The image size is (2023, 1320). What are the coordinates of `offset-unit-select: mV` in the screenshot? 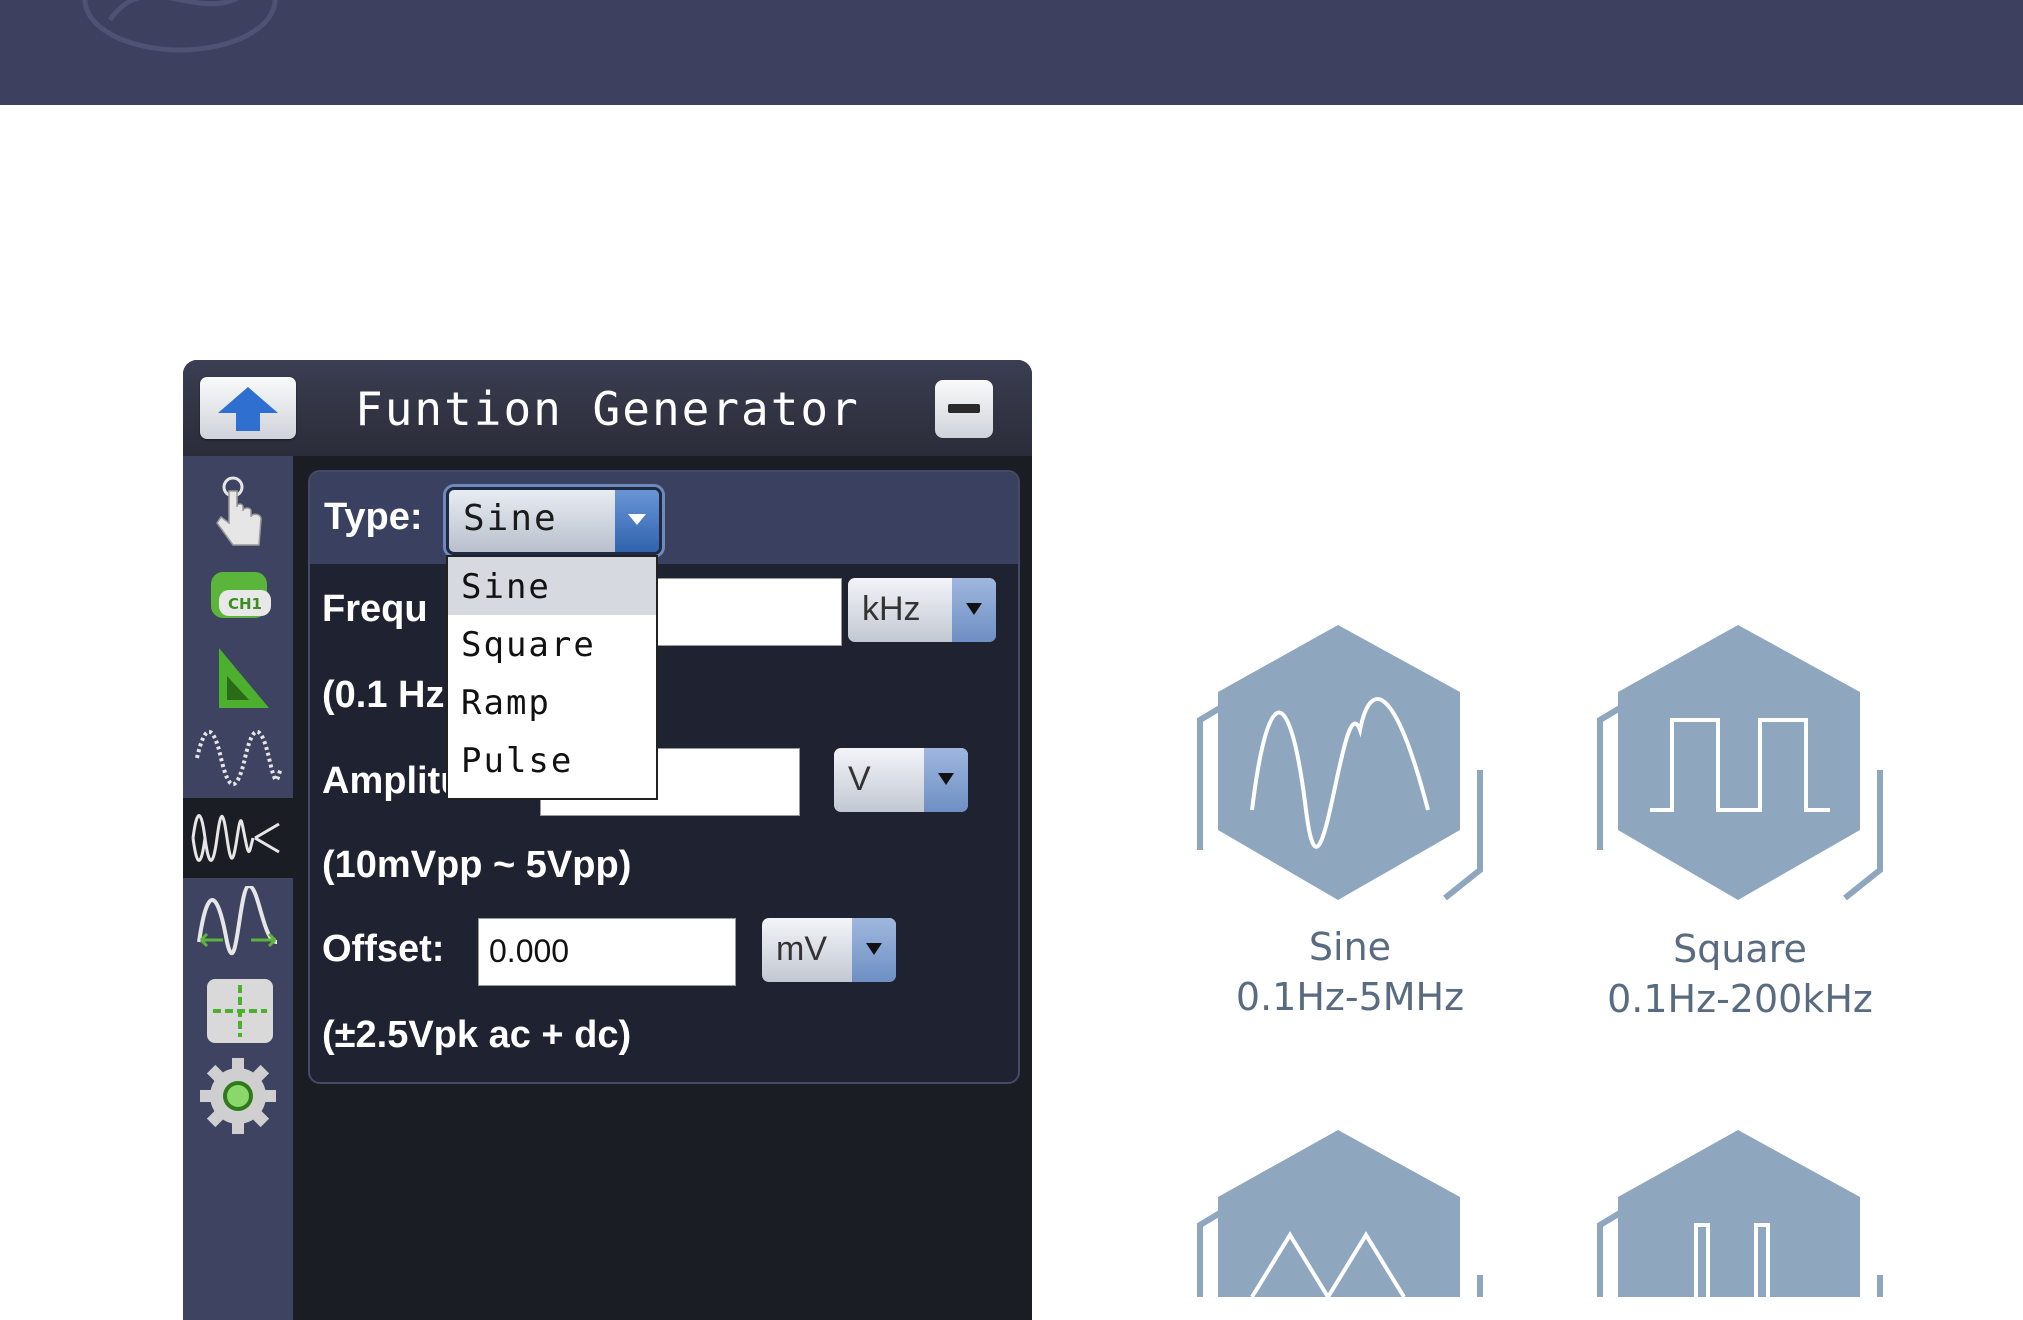 It's located at (829, 950).